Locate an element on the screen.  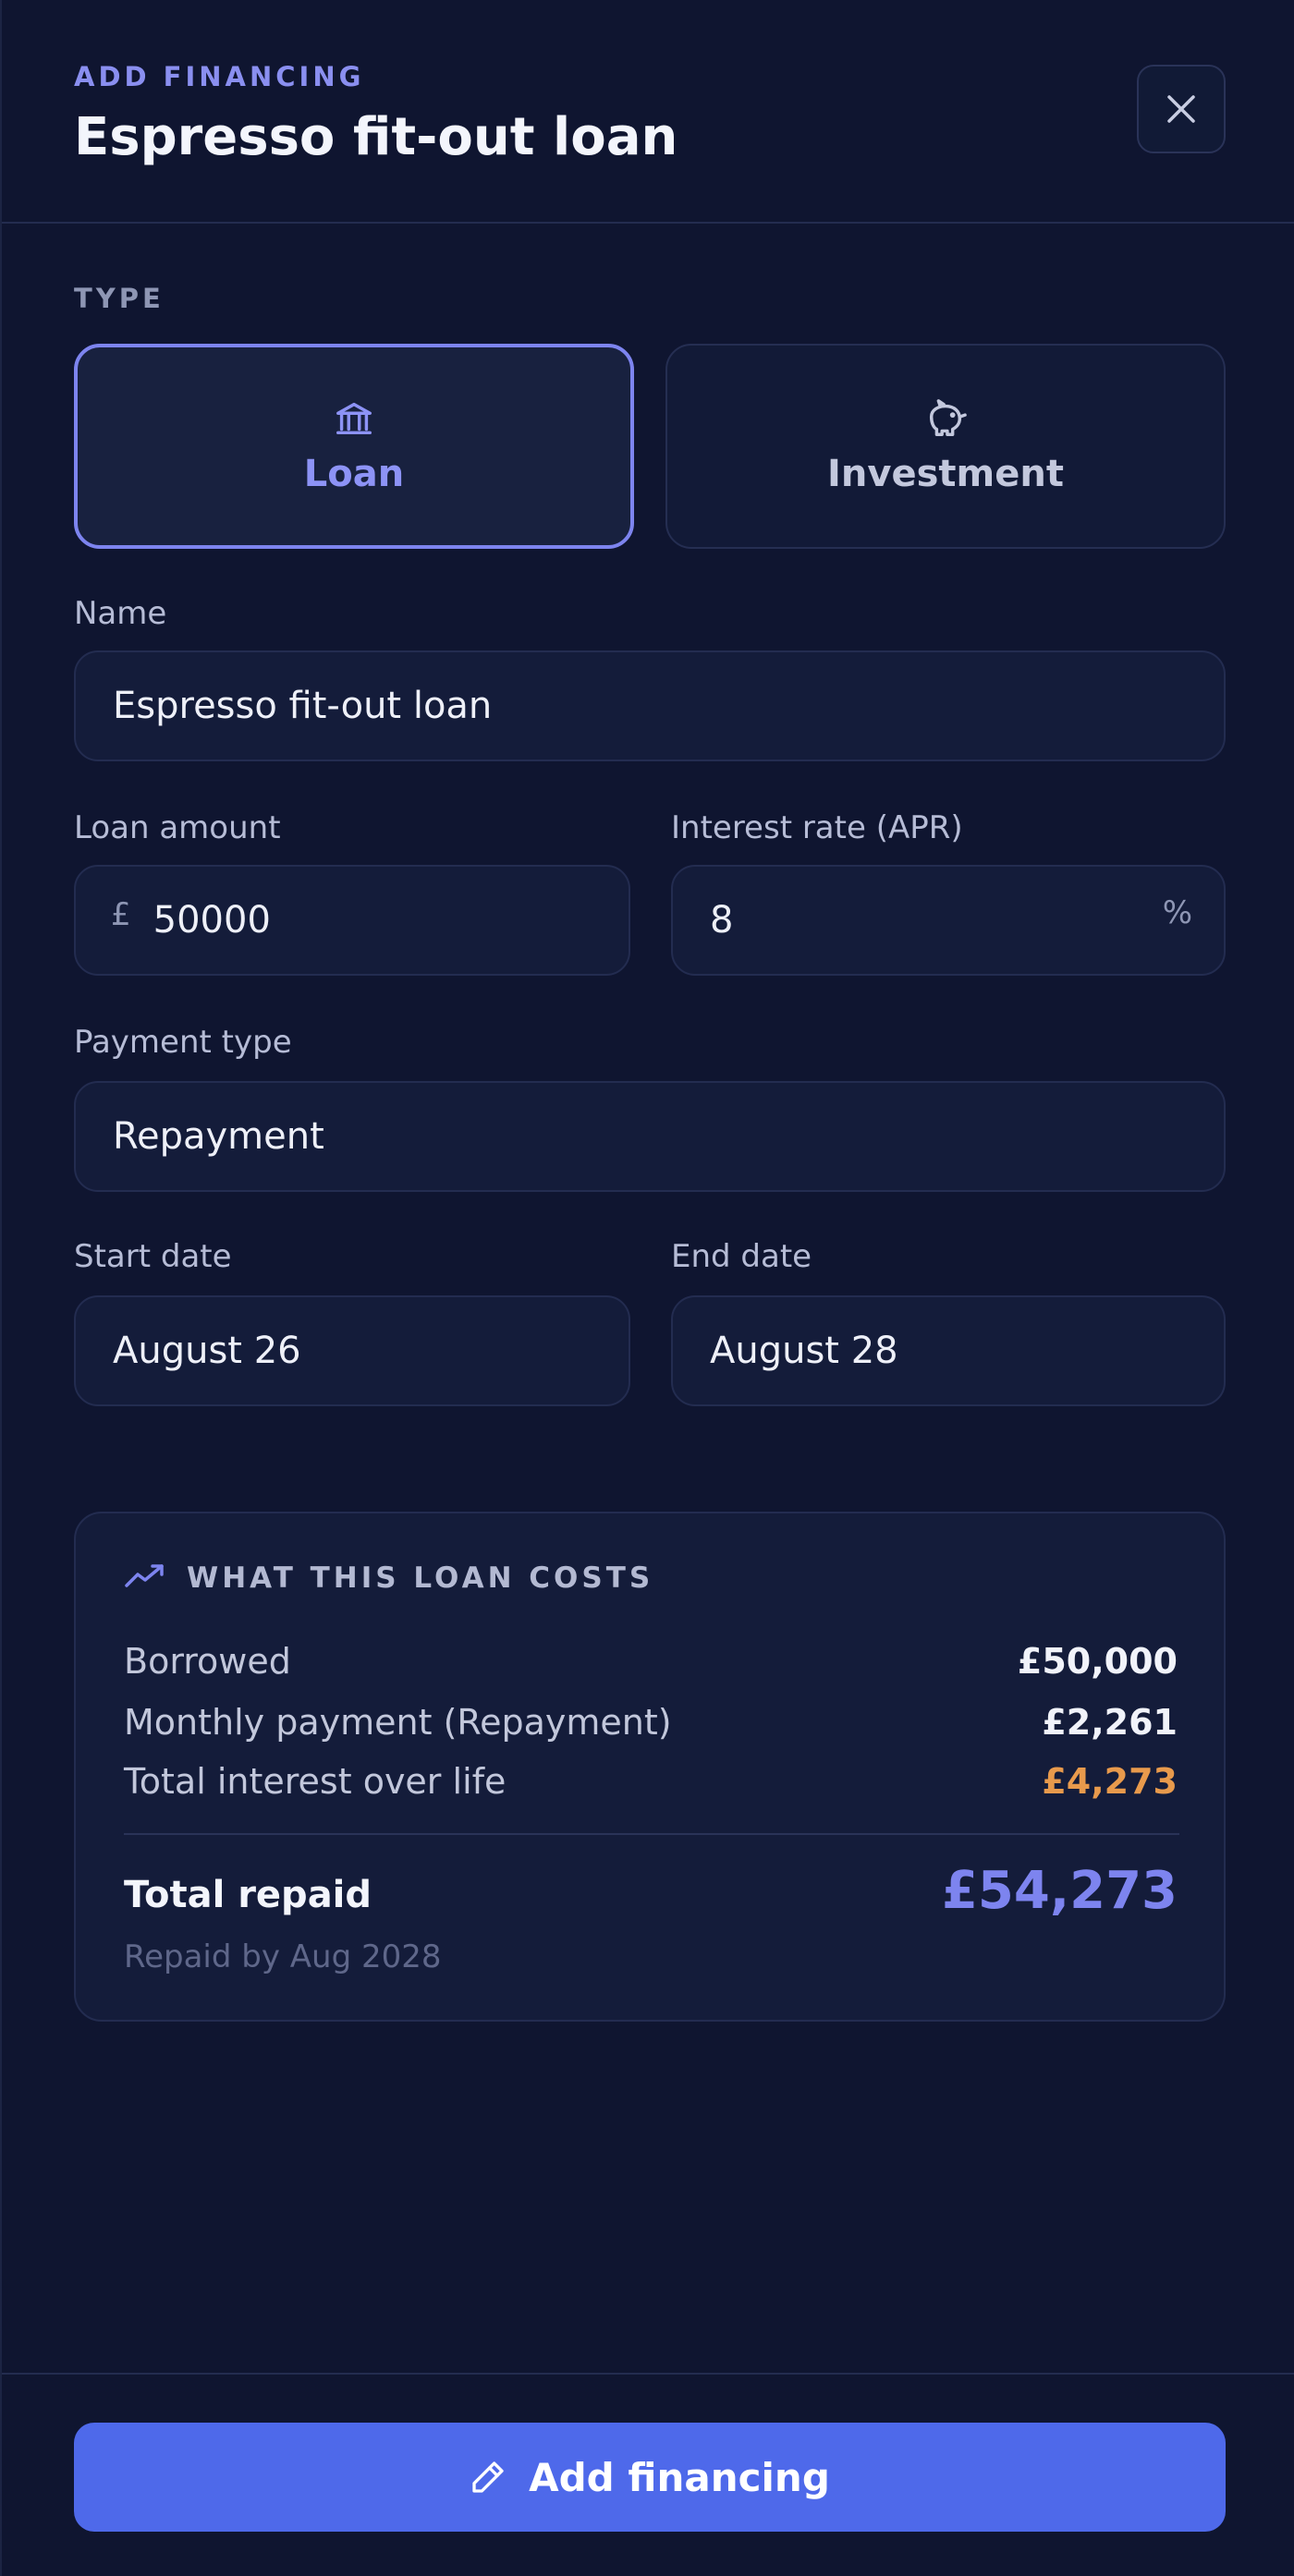
close-icon is located at coordinates (1181, 109).